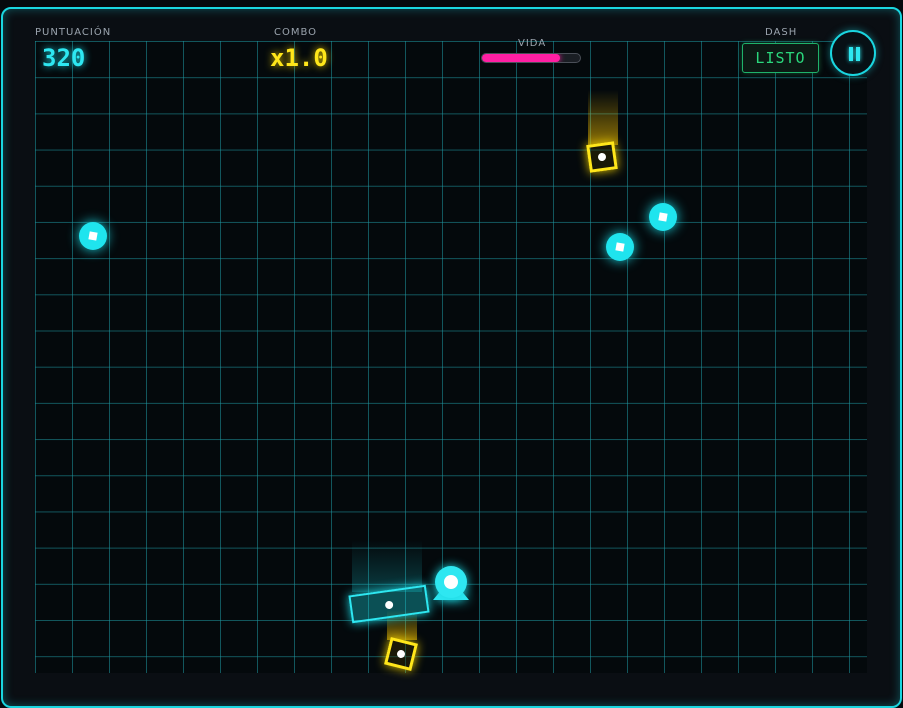  Describe the element at coordinates (602, 157) in the screenshot. I see `yellow-cube-enemy` at that location.